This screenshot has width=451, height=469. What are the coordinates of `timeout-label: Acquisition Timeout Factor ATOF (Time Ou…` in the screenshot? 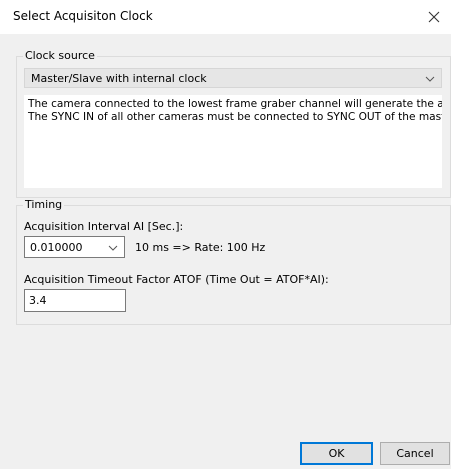 It's located at (176, 279).